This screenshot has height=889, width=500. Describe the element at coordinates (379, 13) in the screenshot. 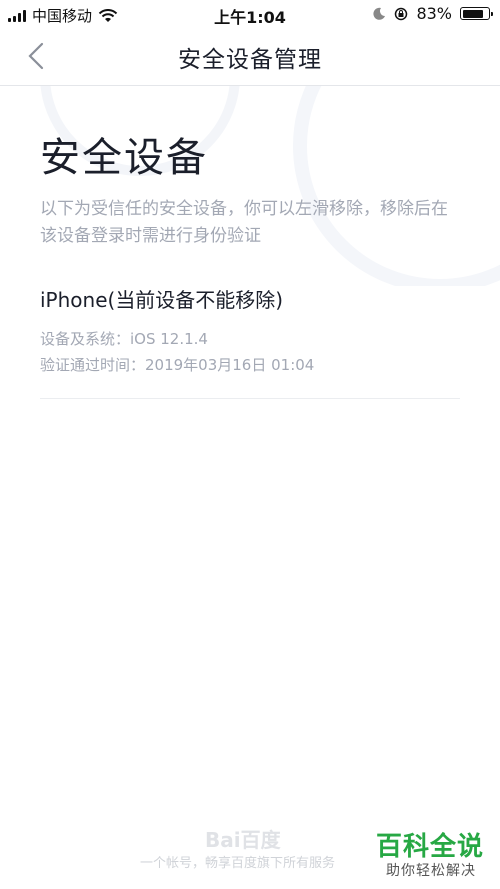

I see `moon-icon` at that location.